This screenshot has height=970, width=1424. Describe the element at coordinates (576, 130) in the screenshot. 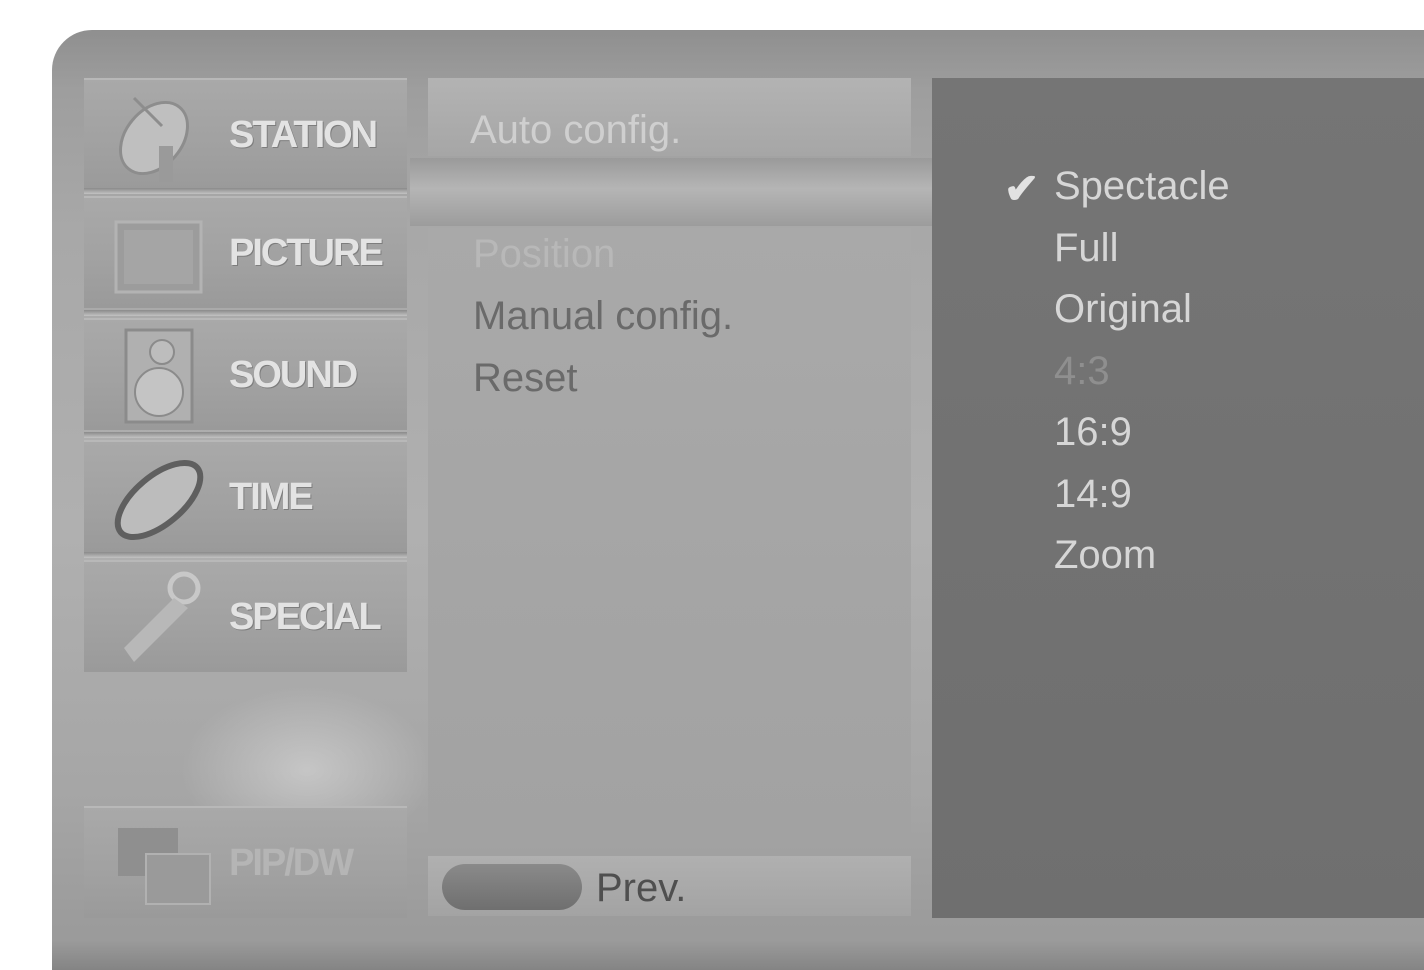

I see `submenu-header-label: Auto config.` at that location.